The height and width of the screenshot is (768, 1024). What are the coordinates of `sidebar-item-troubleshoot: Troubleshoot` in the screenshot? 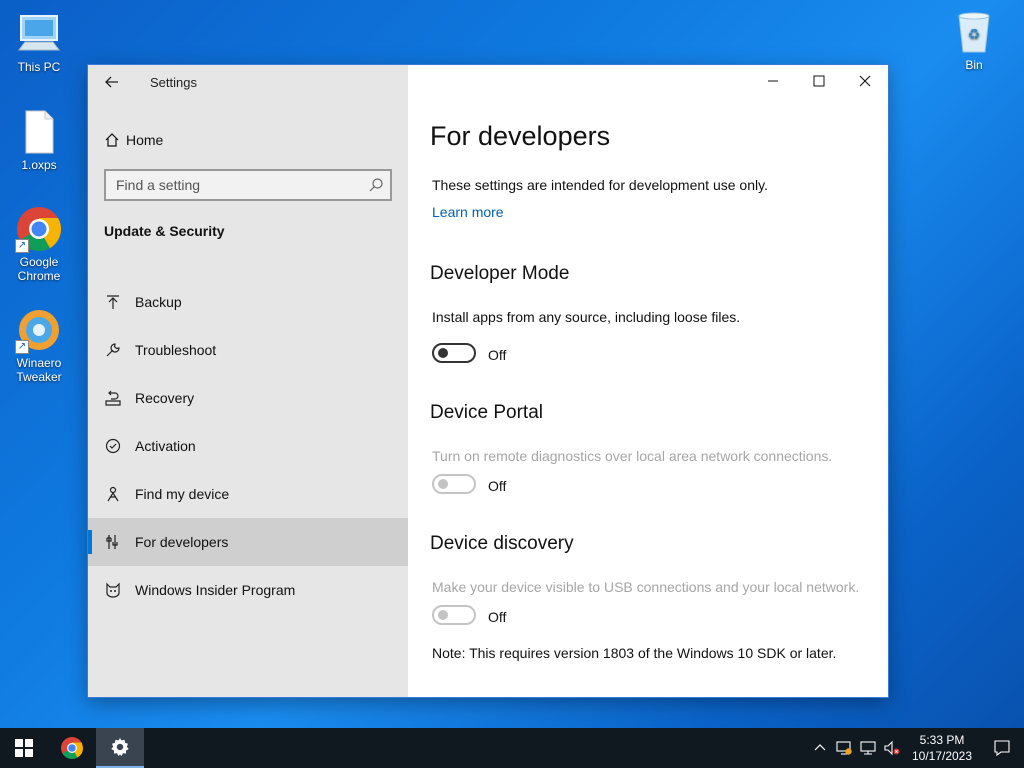 It's located at (248, 350).